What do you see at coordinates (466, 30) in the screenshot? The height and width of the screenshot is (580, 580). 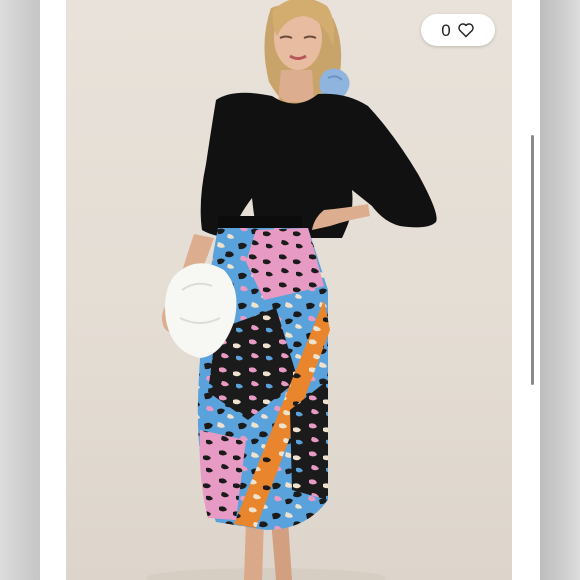 I see `heart-outline-icon` at bounding box center [466, 30].